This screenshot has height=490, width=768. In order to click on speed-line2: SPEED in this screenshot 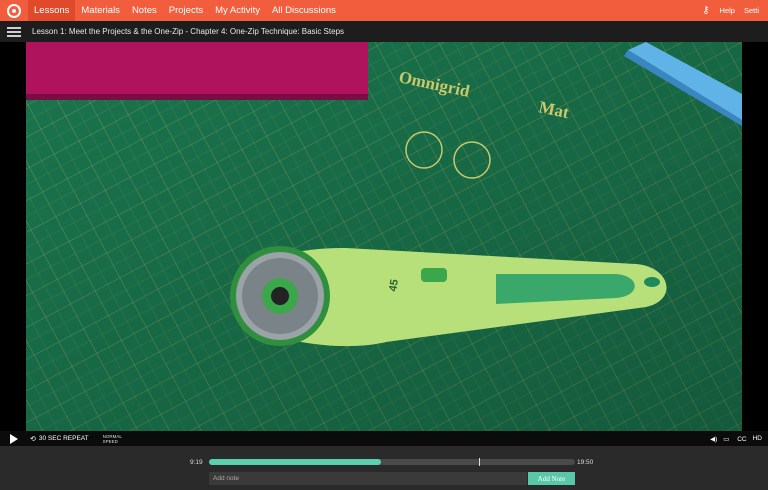, I will do `click(110, 441)`.